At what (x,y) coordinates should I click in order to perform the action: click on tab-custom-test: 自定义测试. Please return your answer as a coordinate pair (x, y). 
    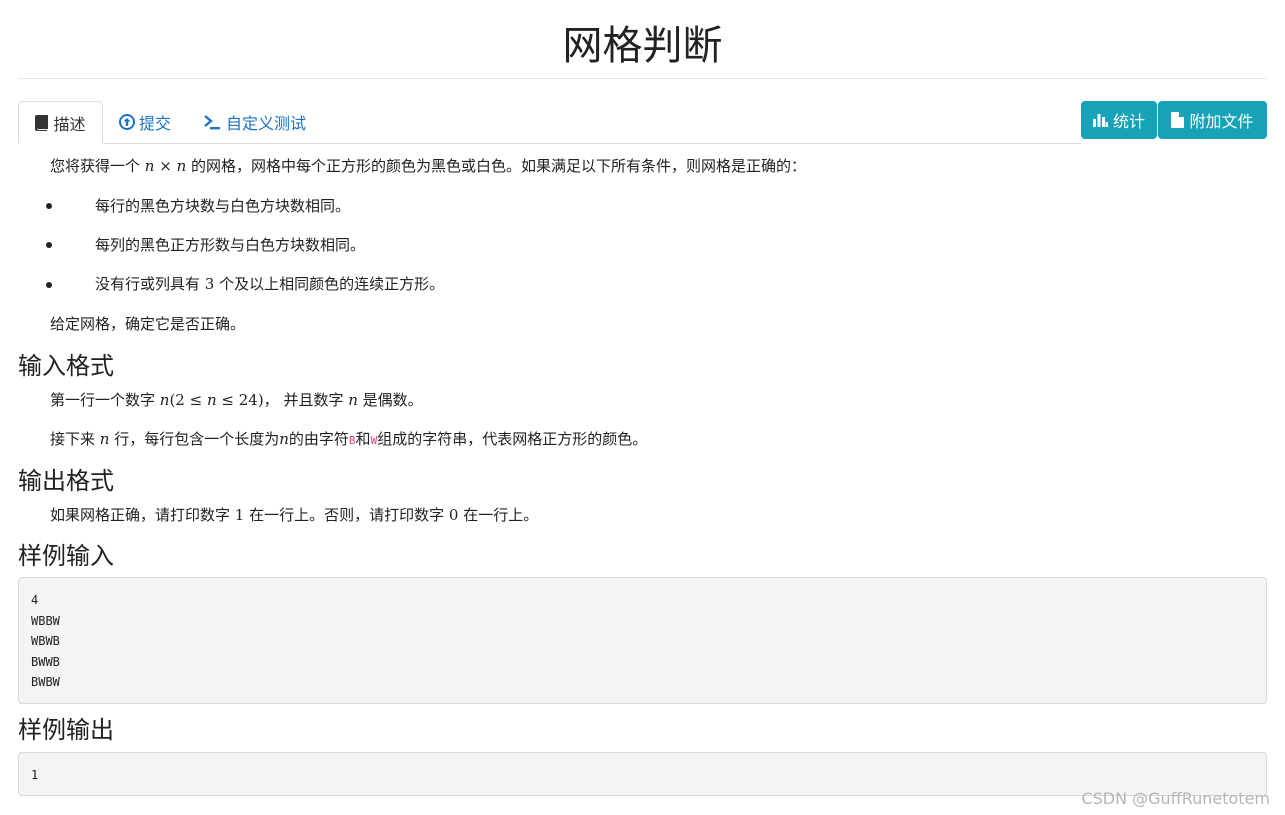
    Looking at the image, I should click on (255, 122).